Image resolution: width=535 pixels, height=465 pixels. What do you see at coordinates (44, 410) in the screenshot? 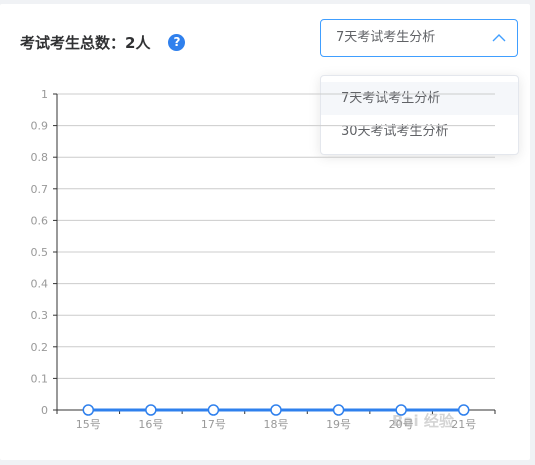
I see `y-tick-label: 0` at bounding box center [44, 410].